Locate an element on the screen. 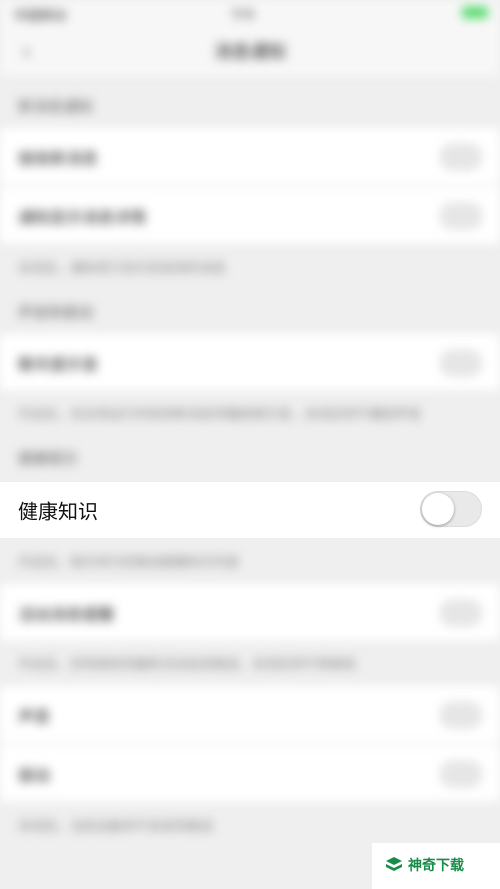  row-vibration: 振动 is located at coordinates (250, 774).